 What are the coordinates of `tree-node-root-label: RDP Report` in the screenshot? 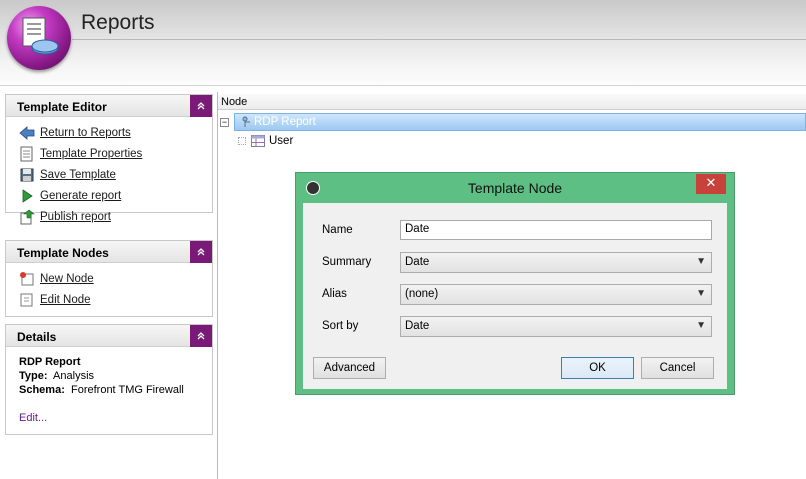 It's located at (285, 122).